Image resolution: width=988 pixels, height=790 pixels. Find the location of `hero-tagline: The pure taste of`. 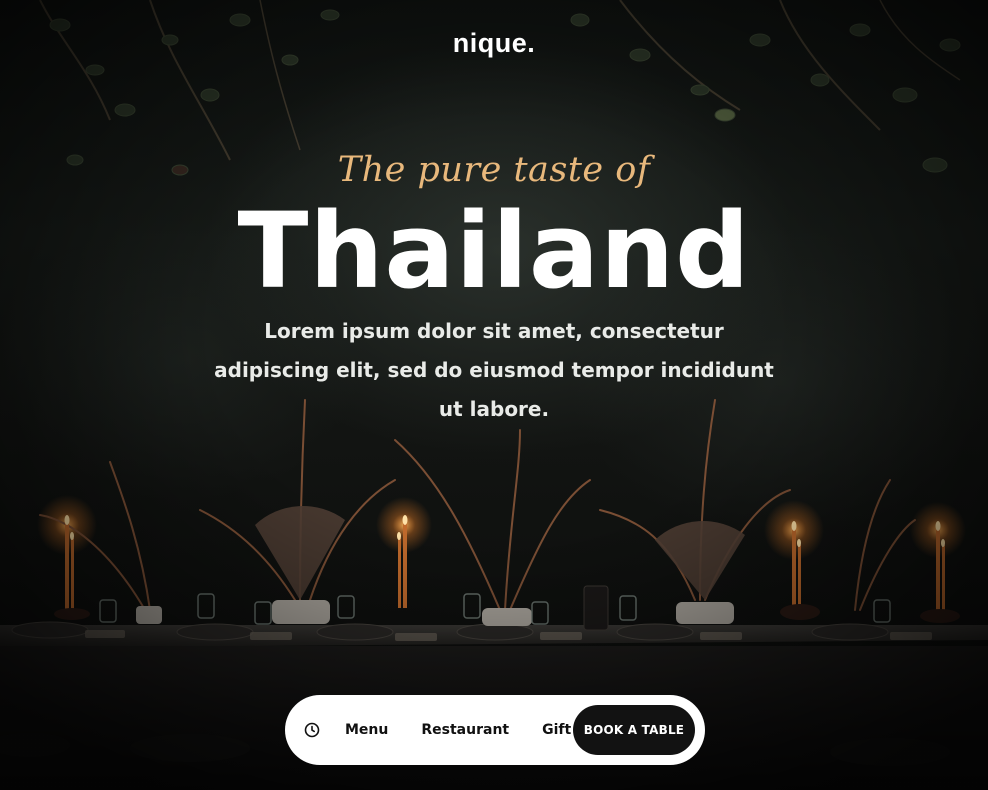

hero-tagline: The pure taste of is located at coordinates (494, 170).